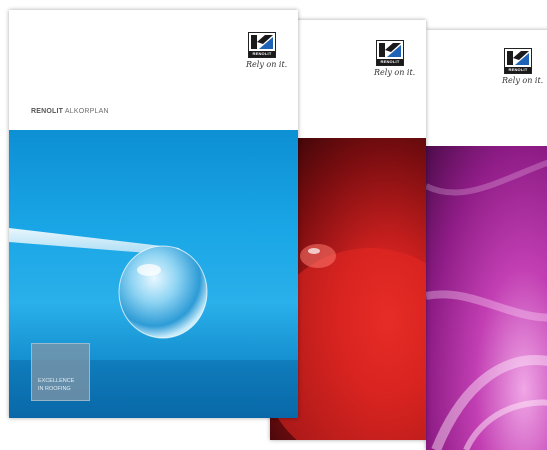 This screenshot has height=450, width=547. Describe the element at coordinates (47, 111) in the screenshot. I see `brand-company: RENOLIT` at that location.